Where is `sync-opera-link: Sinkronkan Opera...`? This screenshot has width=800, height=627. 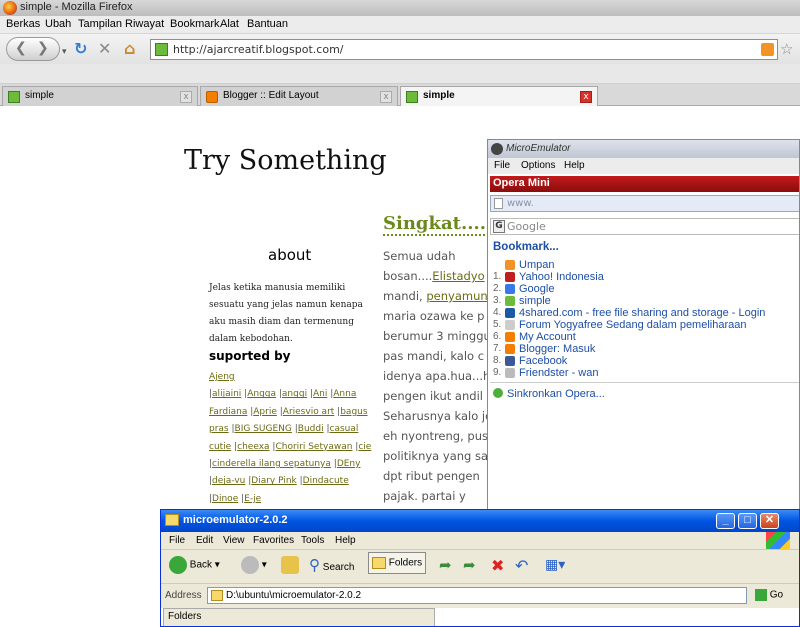 sync-opera-link: Sinkronkan Opera... is located at coordinates (549, 394).